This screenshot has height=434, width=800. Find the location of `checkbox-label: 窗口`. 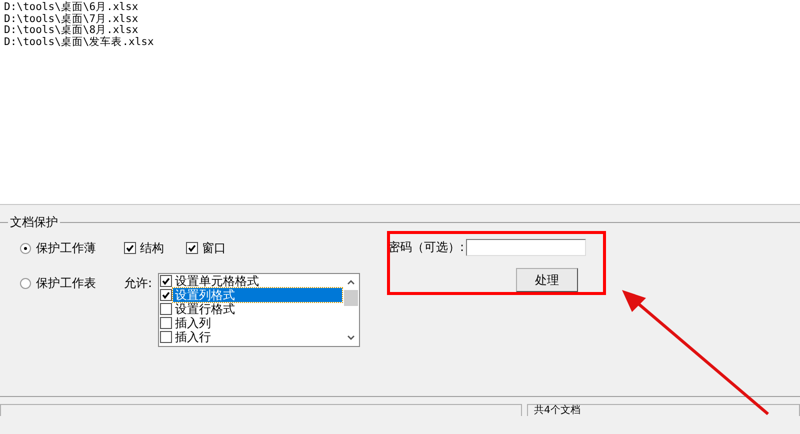

checkbox-label: 窗口 is located at coordinates (214, 248).